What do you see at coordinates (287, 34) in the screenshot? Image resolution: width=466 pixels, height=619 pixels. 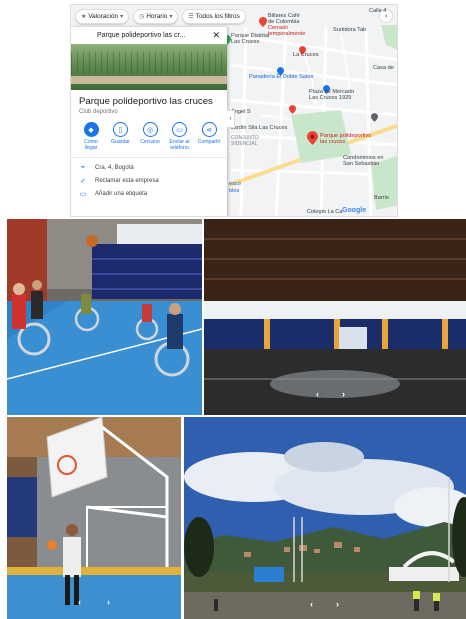 I see `map-label: temporalmente` at bounding box center [287, 34].